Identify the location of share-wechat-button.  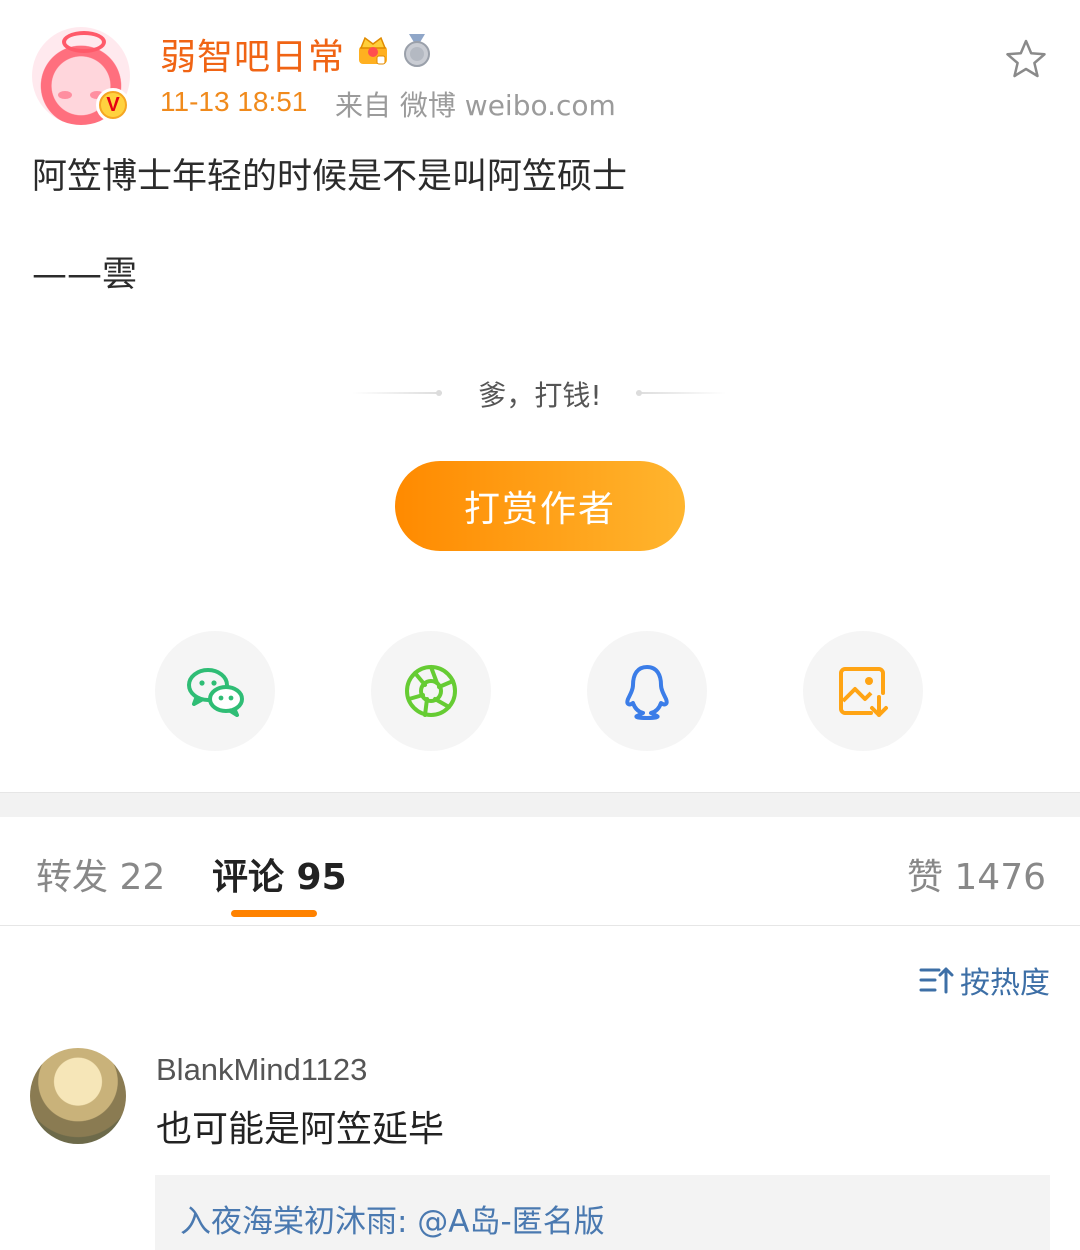
(215, 691).